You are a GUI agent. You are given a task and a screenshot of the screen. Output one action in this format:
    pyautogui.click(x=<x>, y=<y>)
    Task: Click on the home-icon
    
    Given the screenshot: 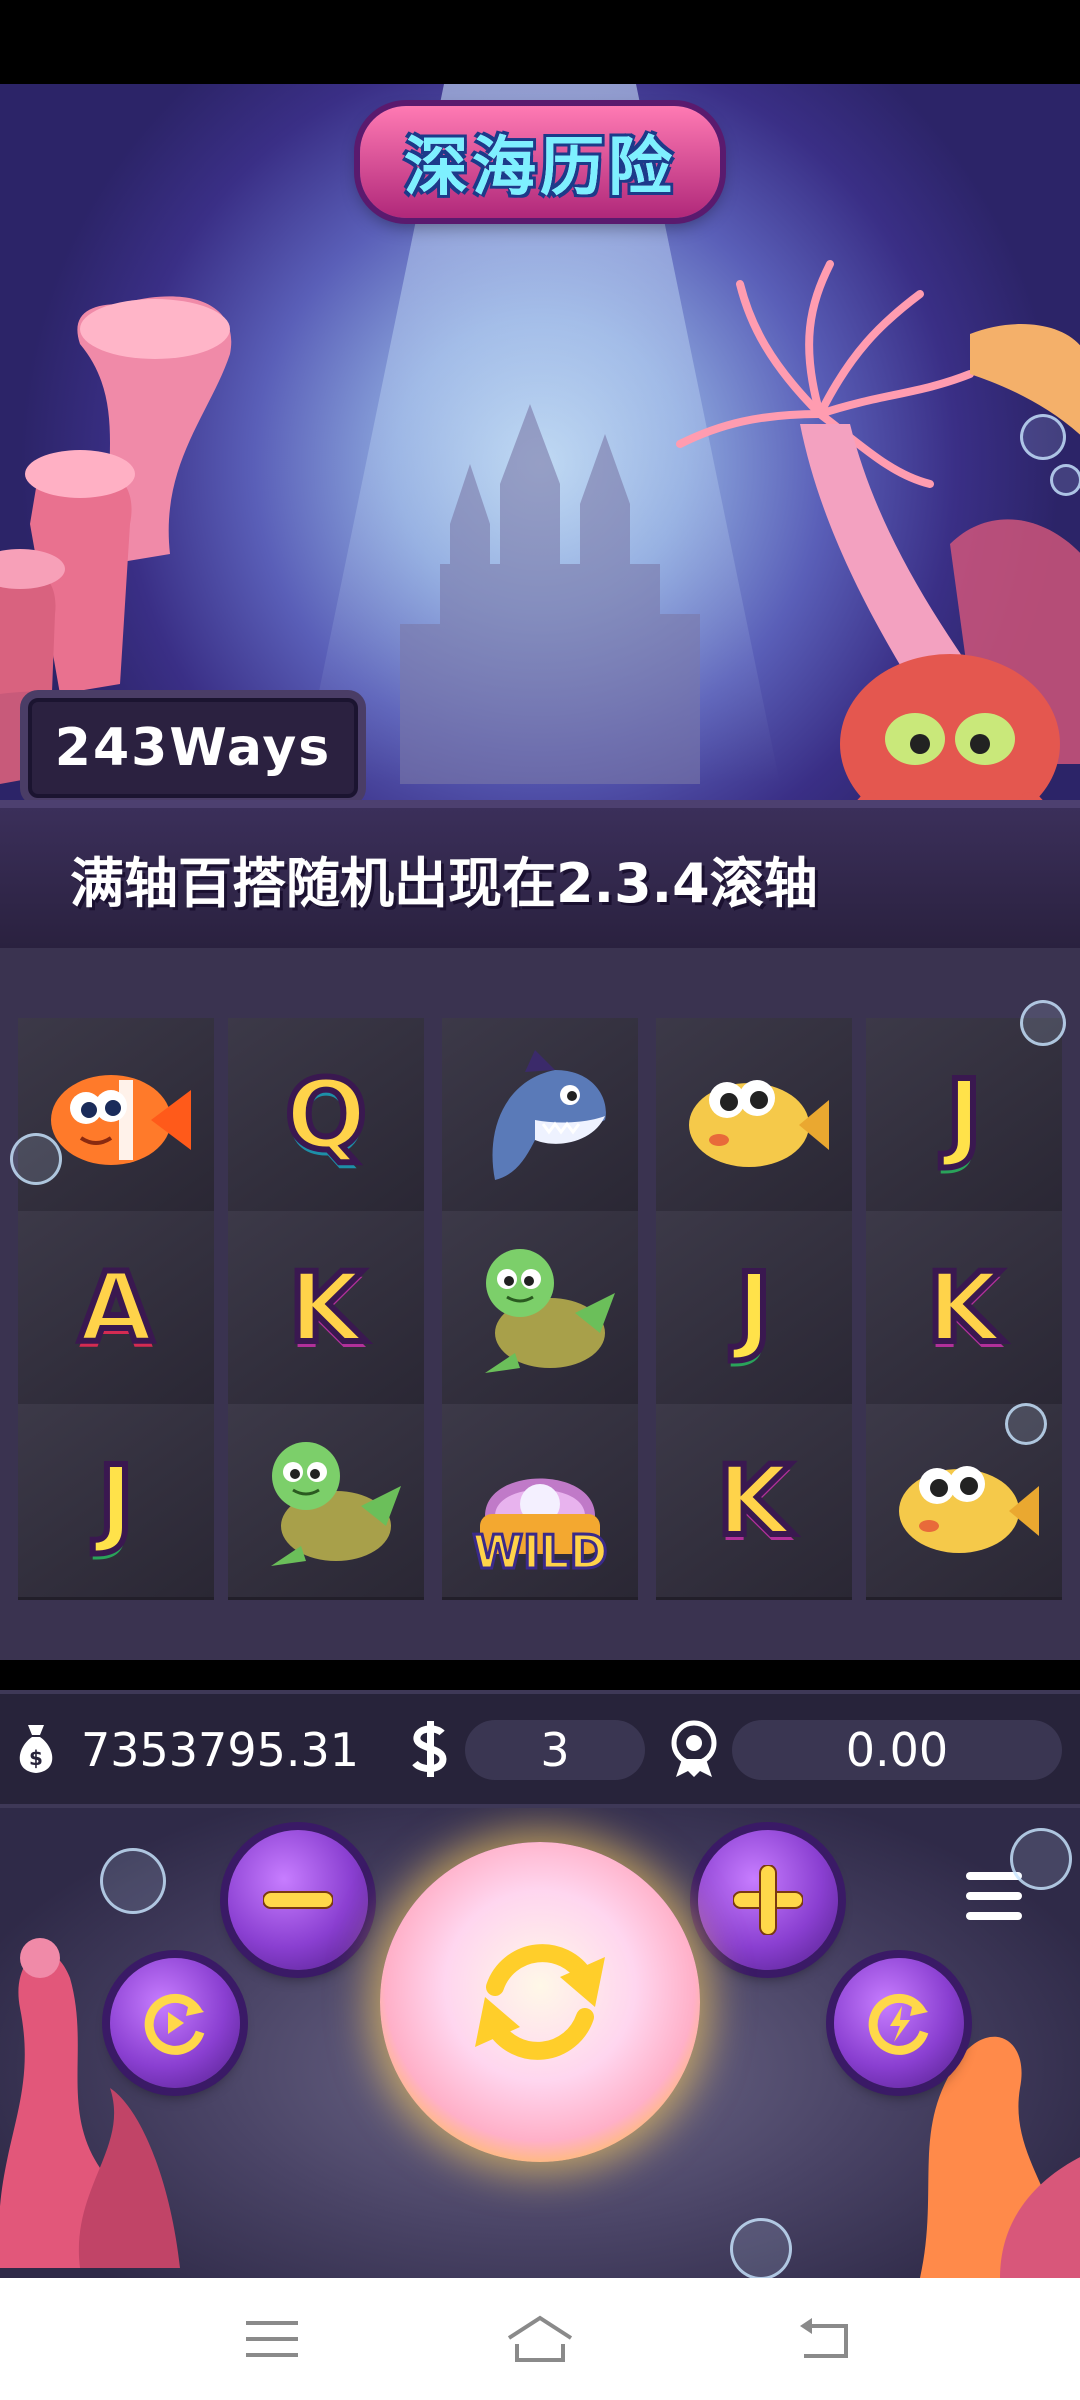 What is the action you would take?
    pyautogui.click(x=540, y=2338)
    